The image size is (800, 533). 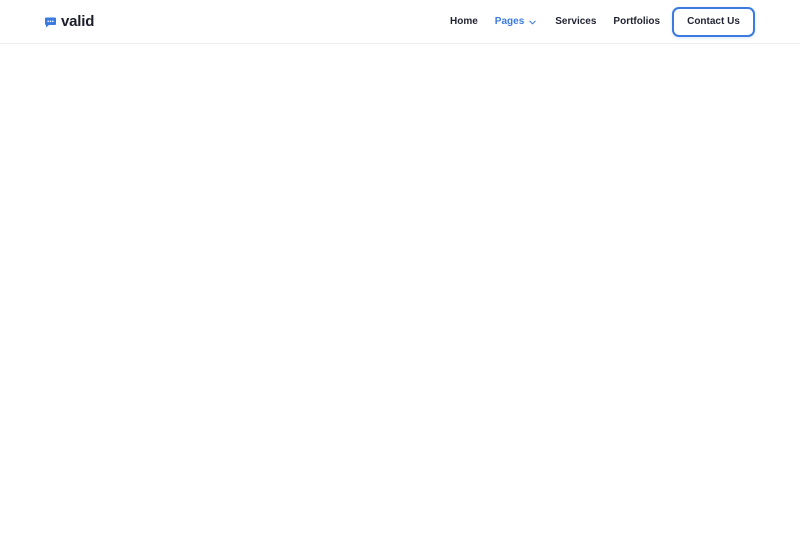 What do you see at coordinates (509, 21) in the screenshot?
I see `nav-item-pages-label: Pages` at bounding box center [509, 21].